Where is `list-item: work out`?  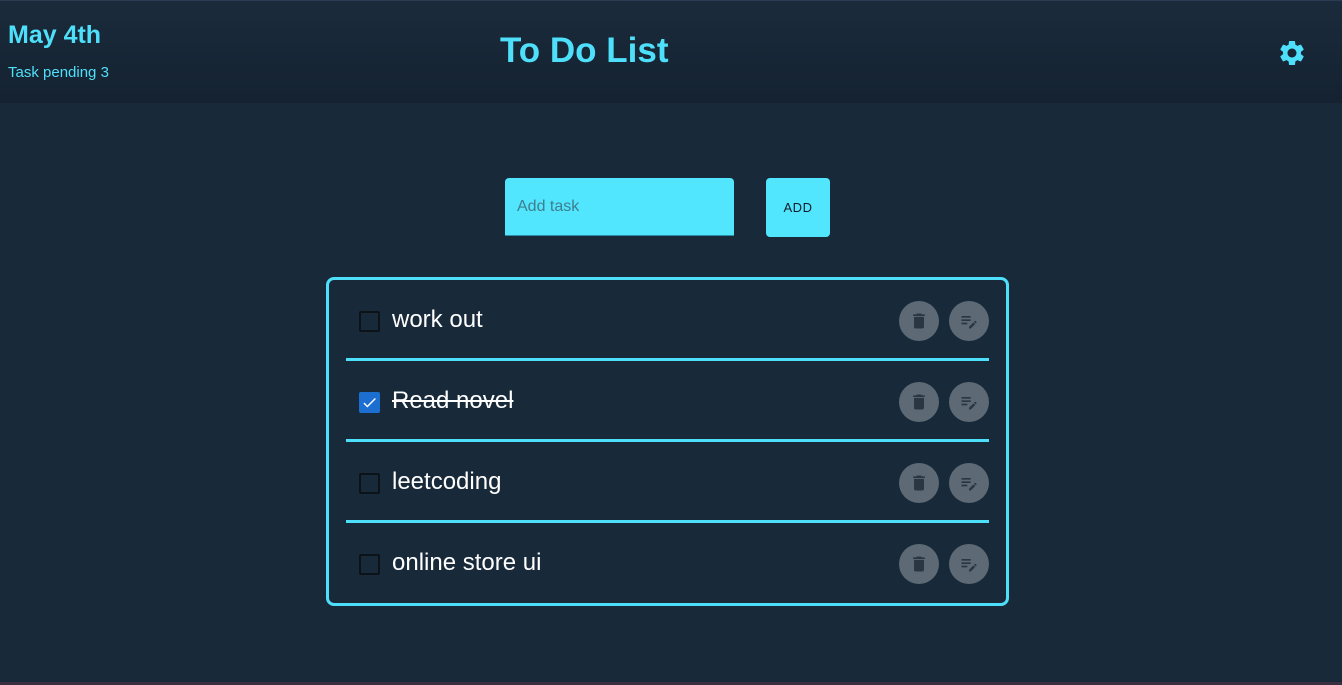
list-item: work out is located at coordinates (667, 321).